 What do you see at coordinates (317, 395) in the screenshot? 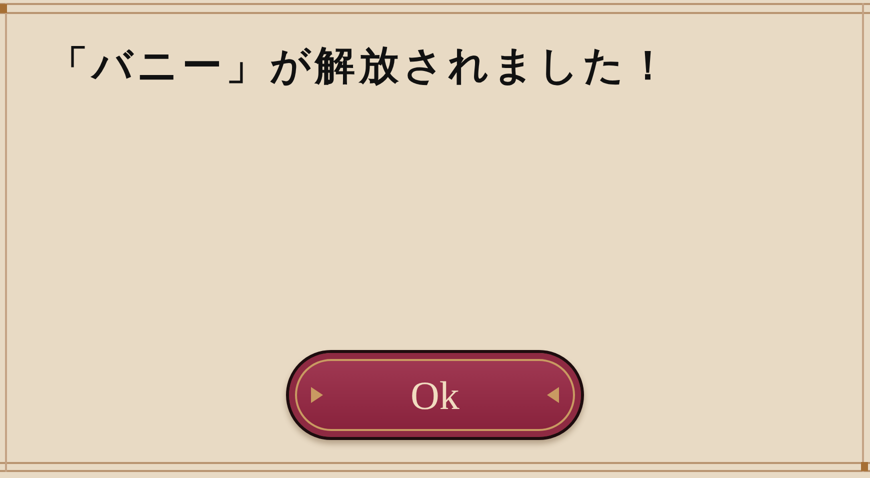
I see `right-triangle-icon` at bounding box center [317, 395].